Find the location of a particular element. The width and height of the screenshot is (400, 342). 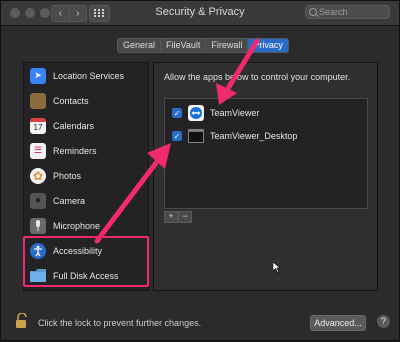

lock-icon is located at coordinates (22, 320).